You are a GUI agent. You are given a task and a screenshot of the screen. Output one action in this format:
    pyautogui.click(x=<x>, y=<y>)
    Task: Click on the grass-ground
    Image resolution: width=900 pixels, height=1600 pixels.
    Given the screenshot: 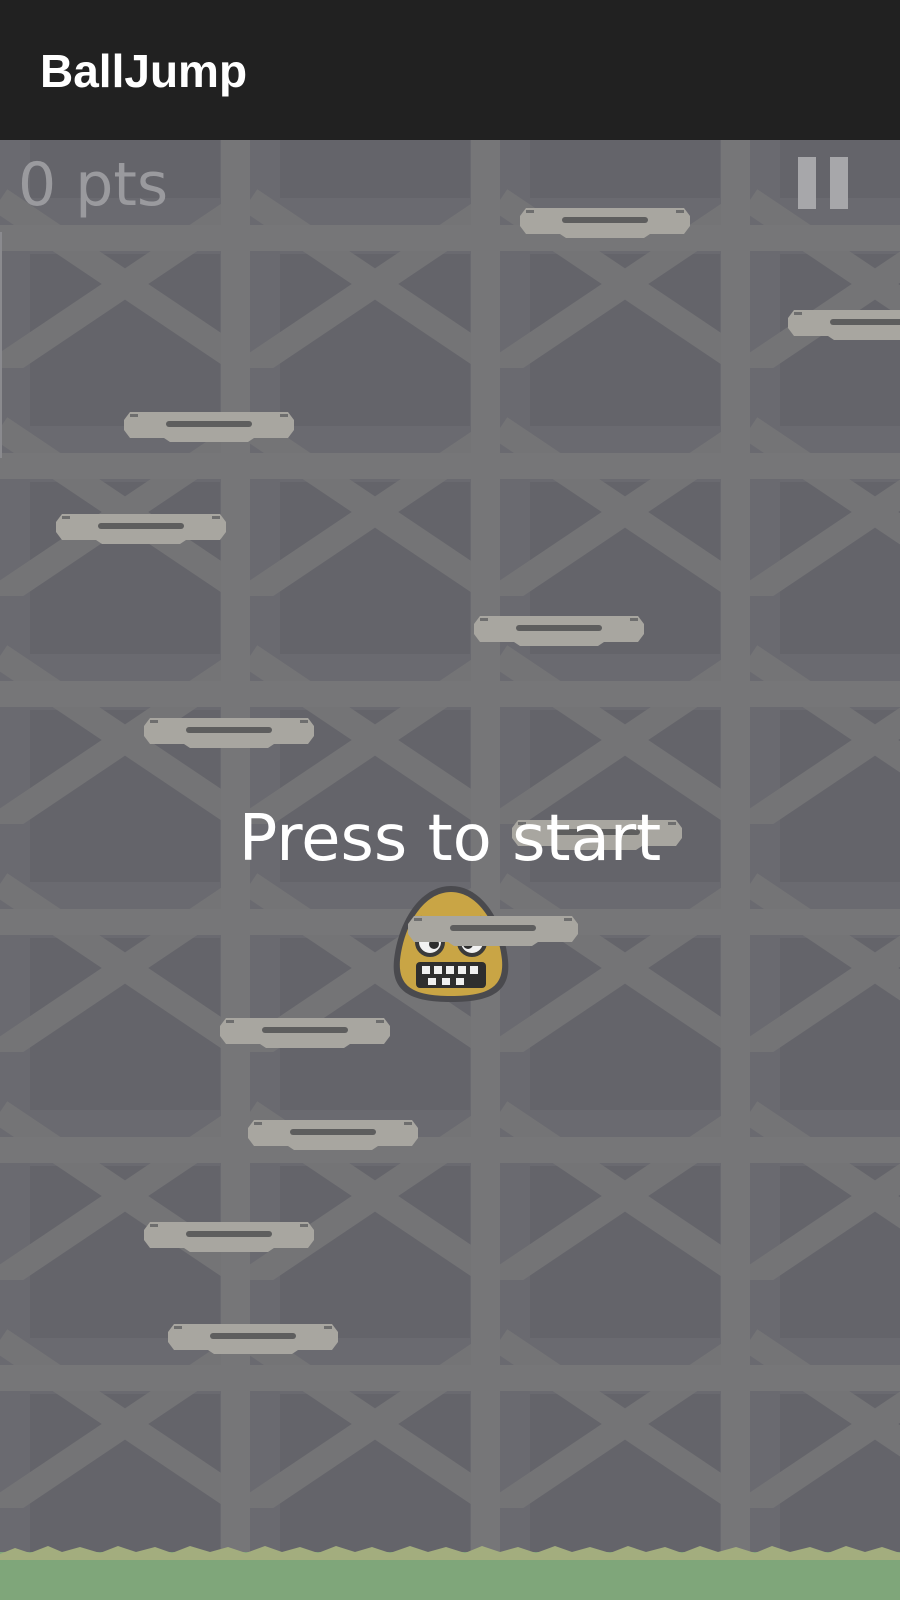 What is the action you would take?
    pyautogui.click(x=450, y=1573)
    